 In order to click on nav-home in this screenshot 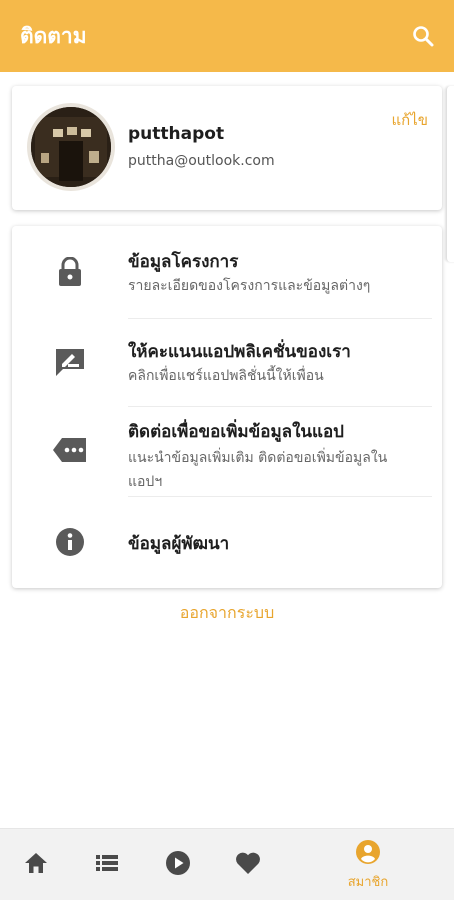, I will do `click(36, 864)`.